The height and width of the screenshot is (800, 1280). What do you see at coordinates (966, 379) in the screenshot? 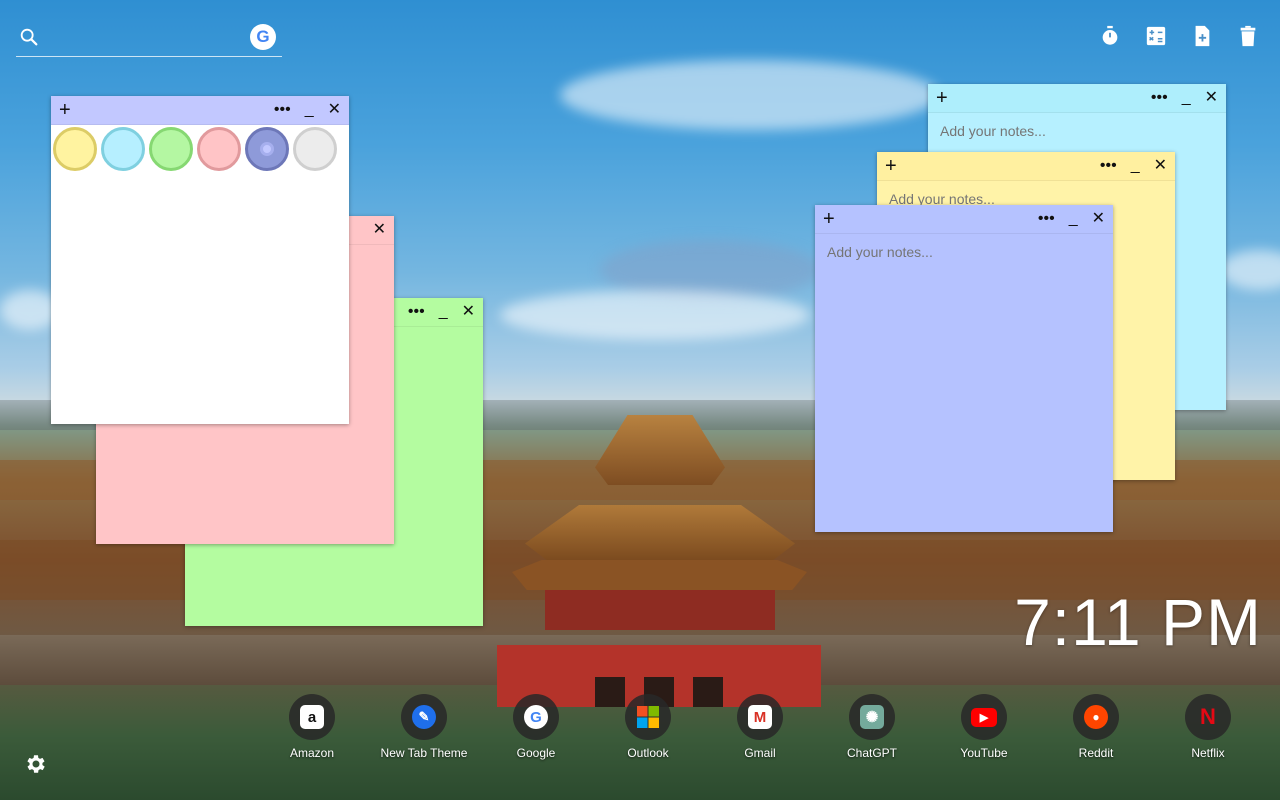
I see `note-text-area` at bounding box center [966, 379].